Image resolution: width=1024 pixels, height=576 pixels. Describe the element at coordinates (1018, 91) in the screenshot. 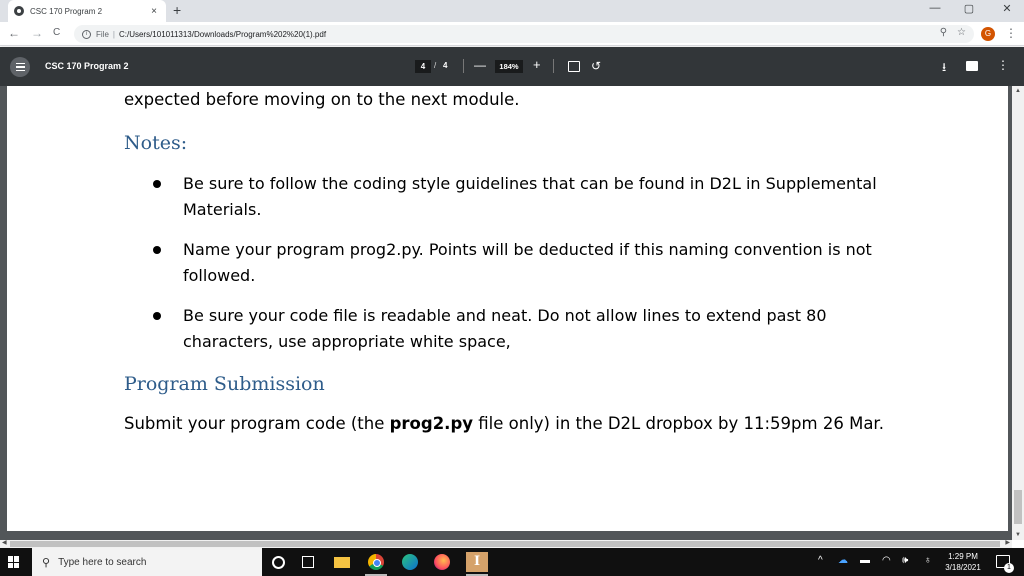

I see `scroll-up-icon: ▲` at that location.